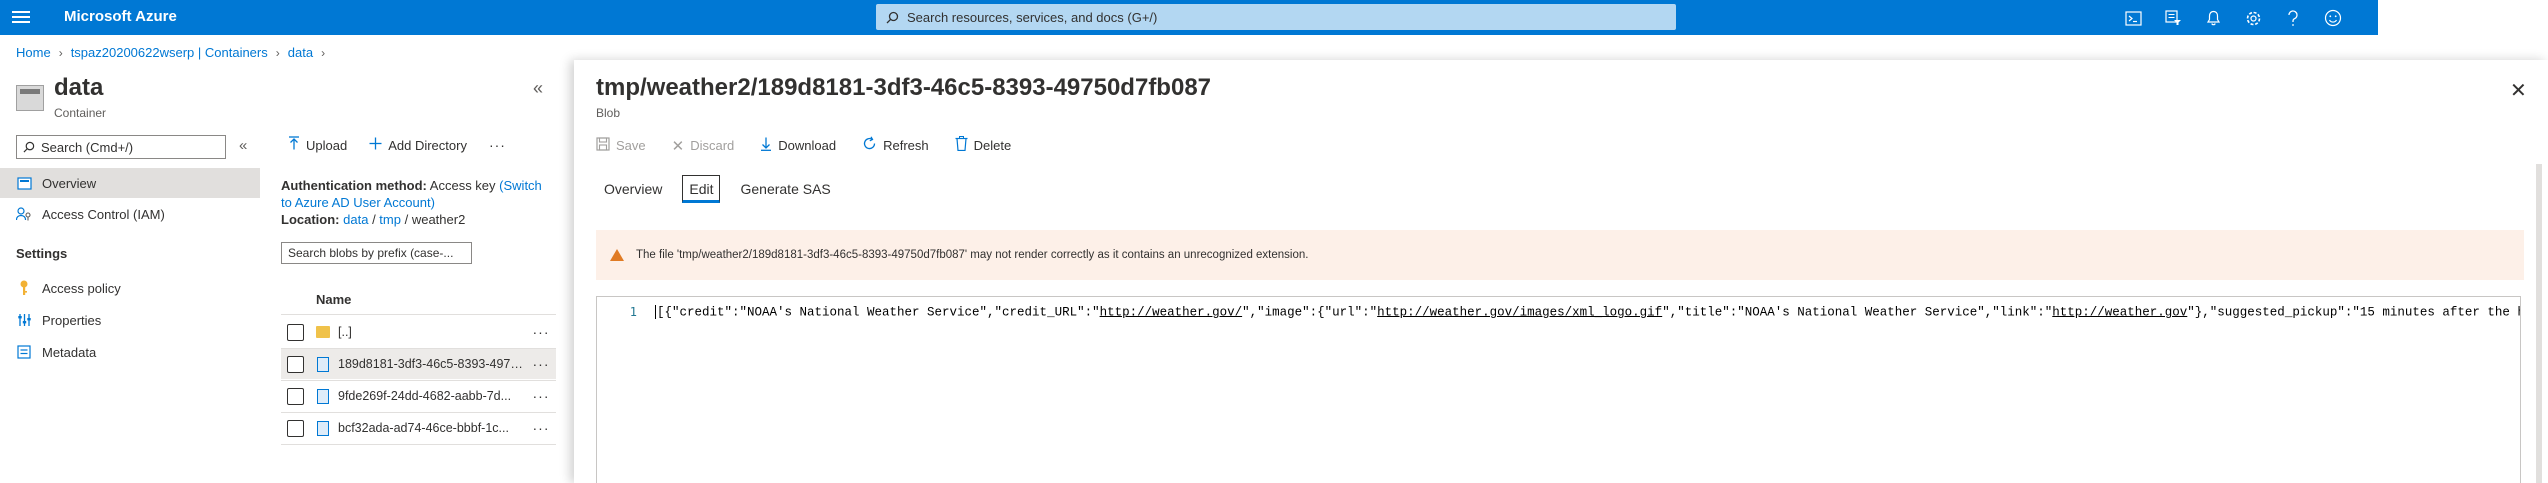 The width and height of the screenshot is (2548, 483). Describe the element at coordinates (120, 16) in the screenshot. I see `brand-title: Microsoft Azure` at that location.